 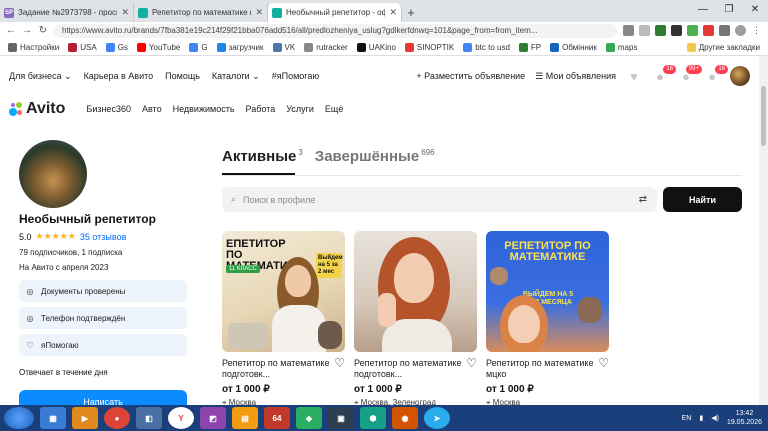 What do you see at coordinates (763, 231) in the screenshot?
I see `page-scrollbar` at bounding box center [763, 231].